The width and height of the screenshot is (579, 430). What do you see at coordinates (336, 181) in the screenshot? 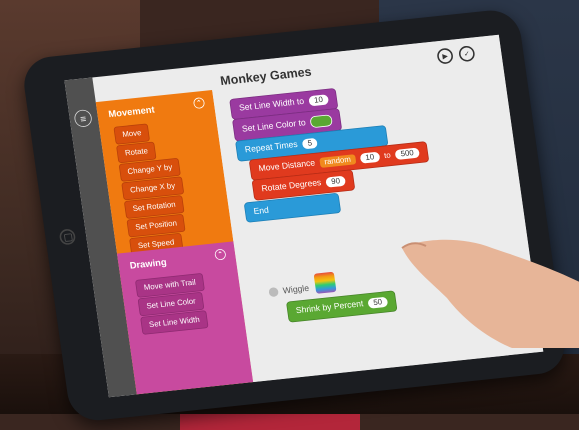
I see `value-field: 90` at bounding box center [336, 181].